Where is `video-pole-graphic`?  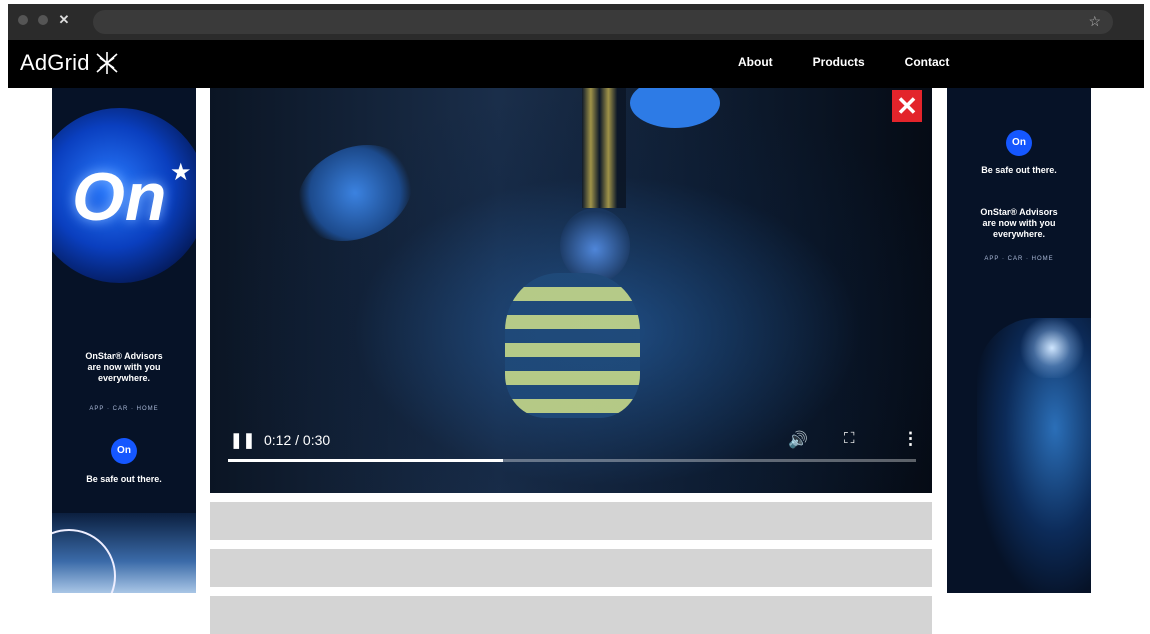 video-pole-graphic is located at coordinates (604, 148).